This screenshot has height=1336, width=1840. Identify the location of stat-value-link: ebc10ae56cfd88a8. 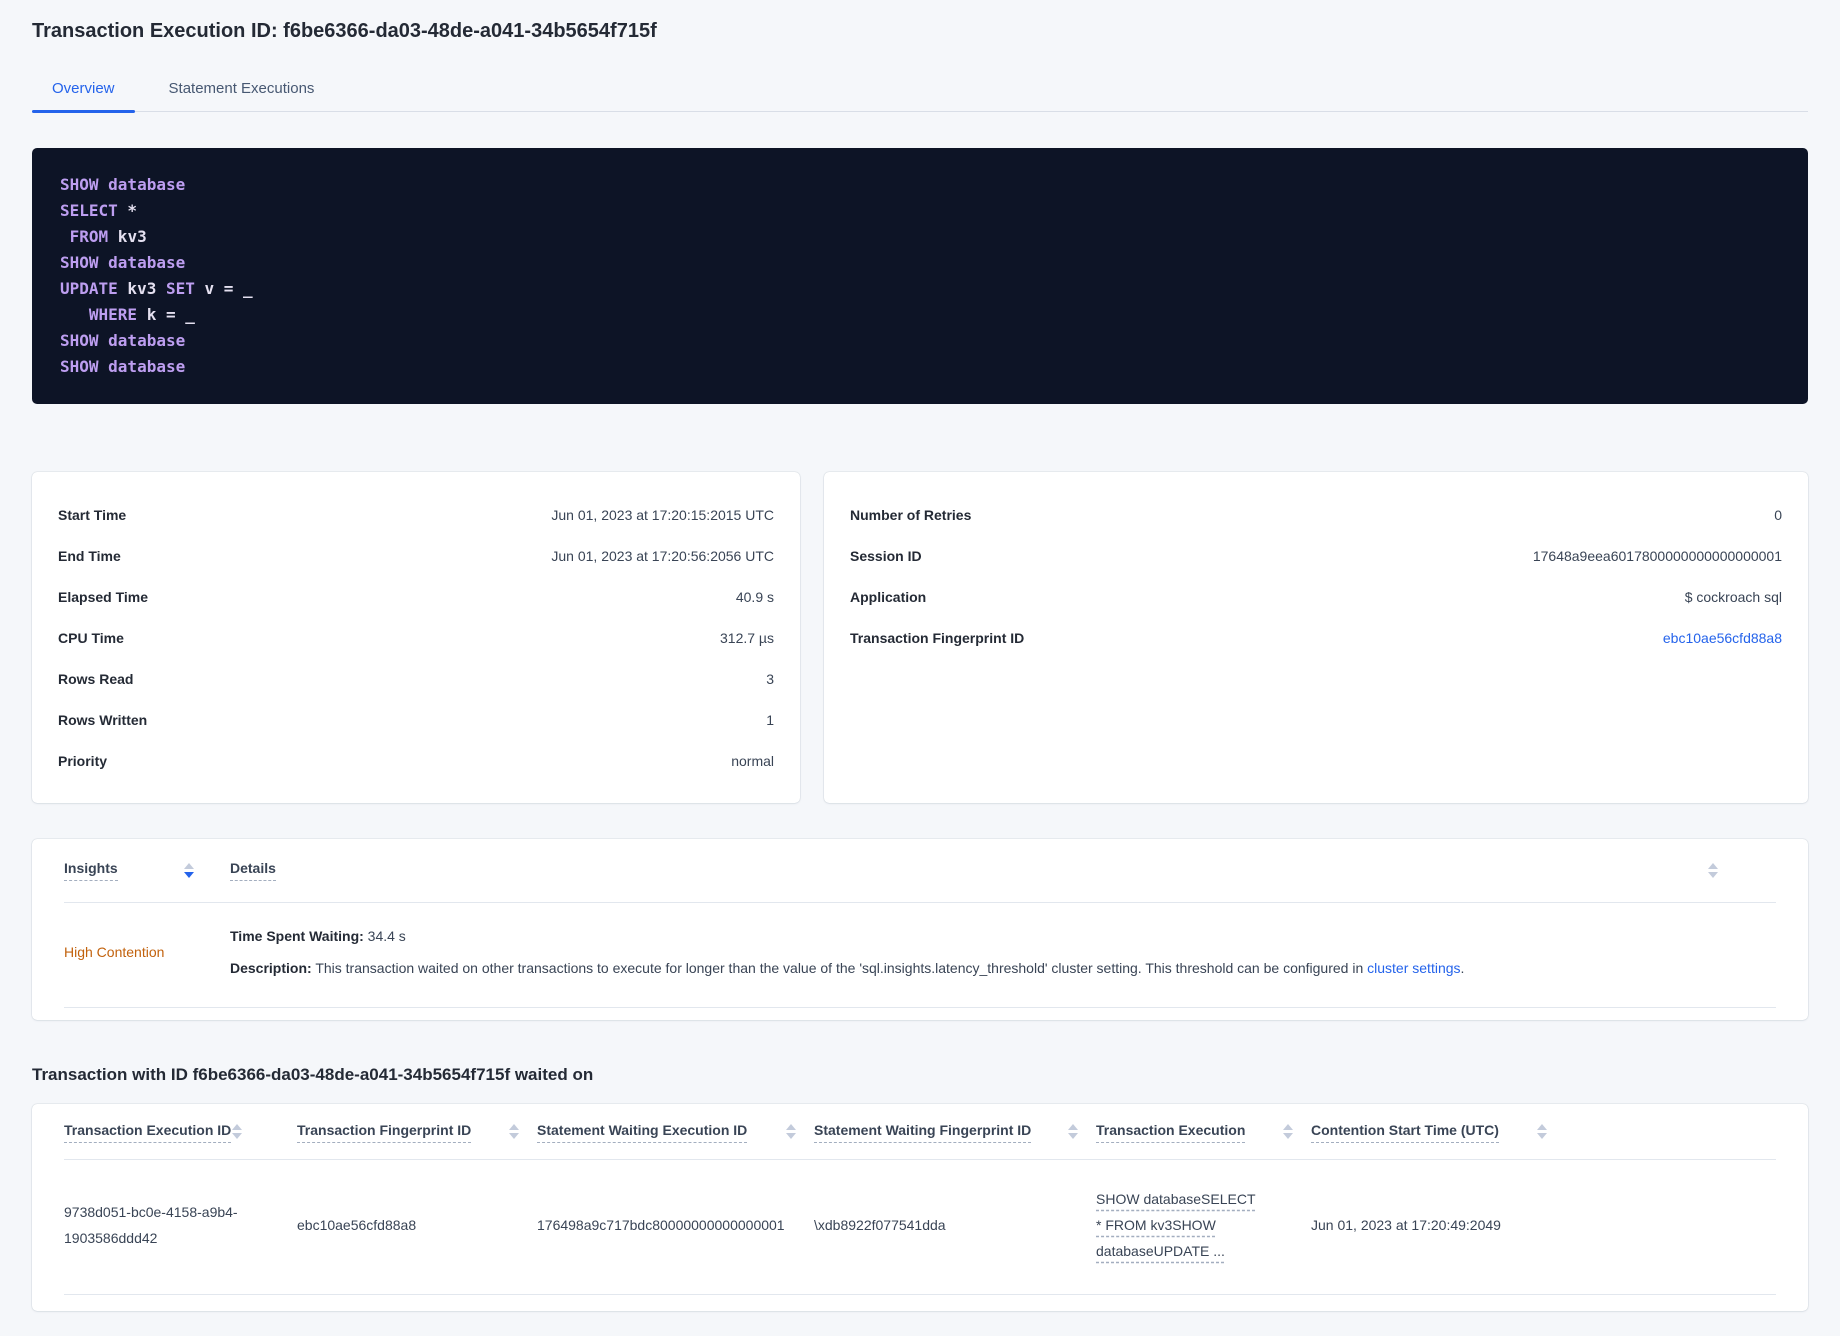
(1722, 638).